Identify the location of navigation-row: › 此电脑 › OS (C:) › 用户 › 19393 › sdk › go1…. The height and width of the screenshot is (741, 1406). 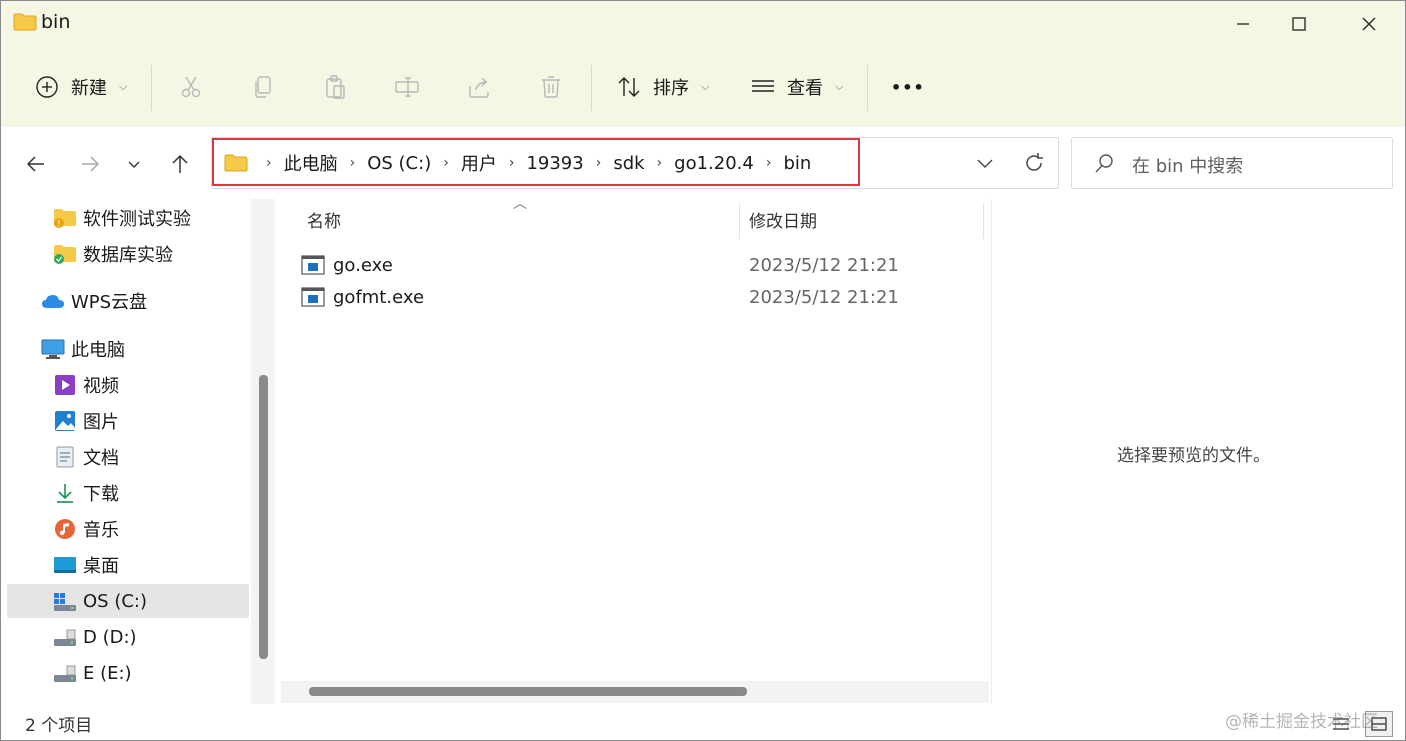
(703, 163).